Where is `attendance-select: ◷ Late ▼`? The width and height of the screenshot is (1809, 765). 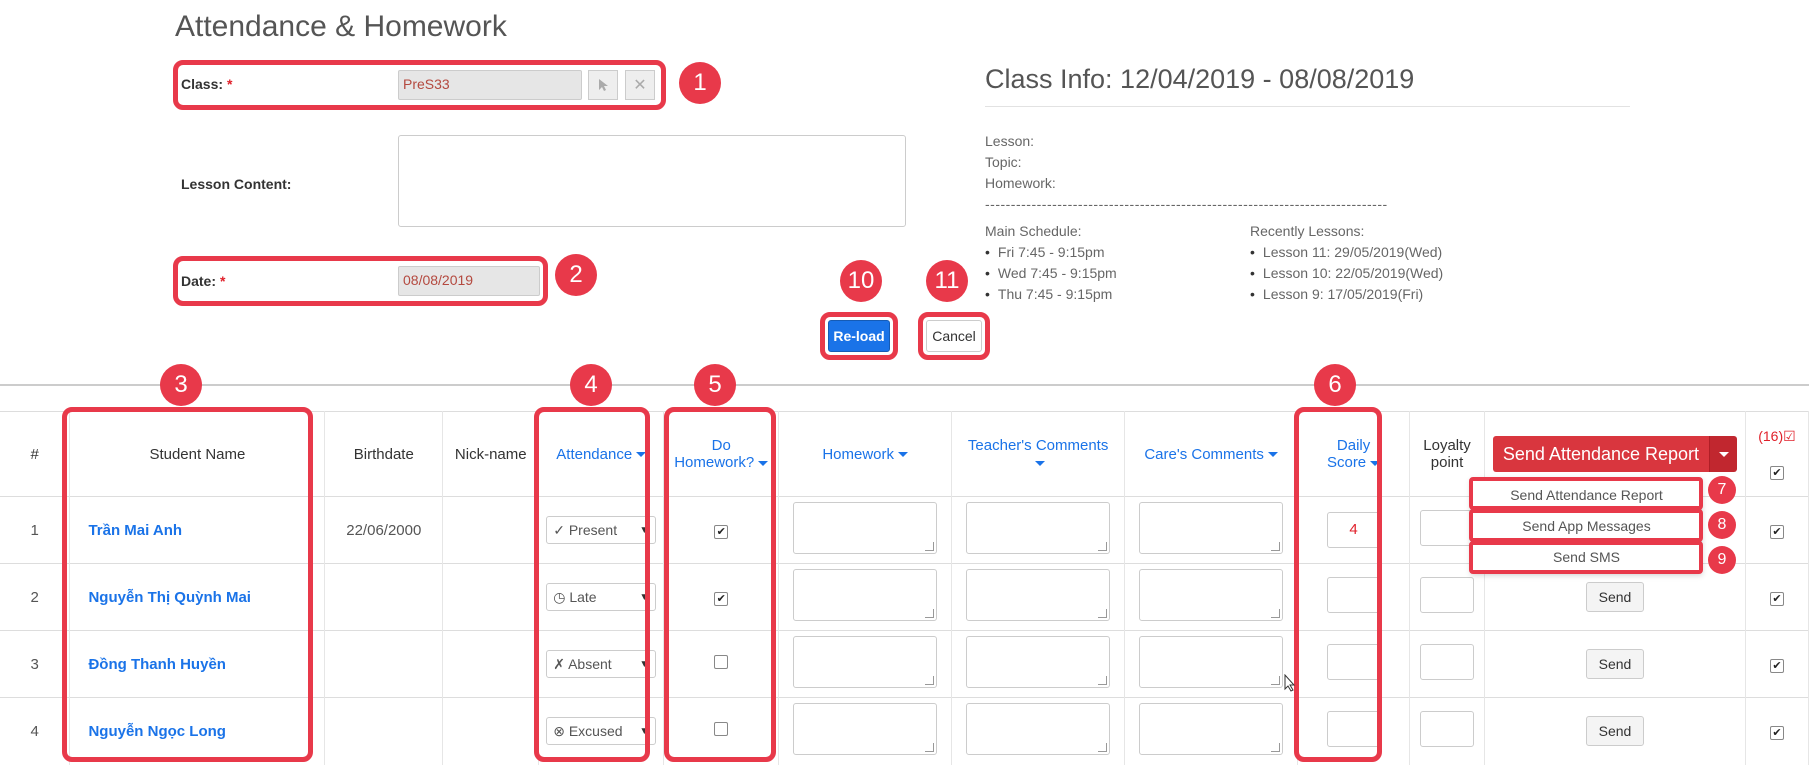 attendance-select: ◷ Late ▼ is located at coordinates (601, 597).